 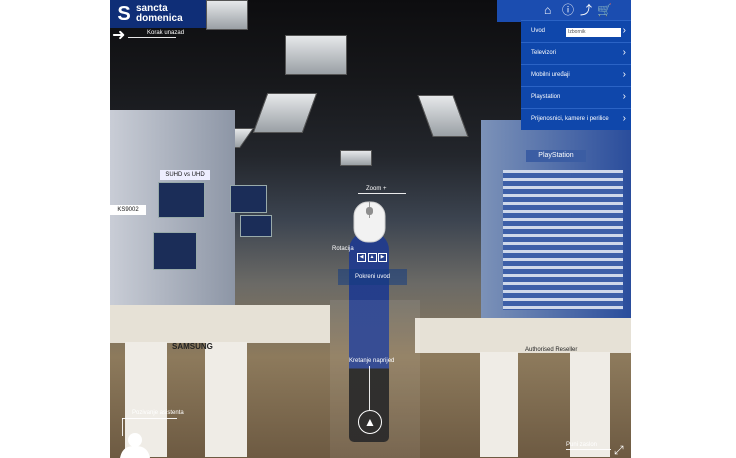 I want to click on menu-item-label: Televizori, so click(x=544, y=52).